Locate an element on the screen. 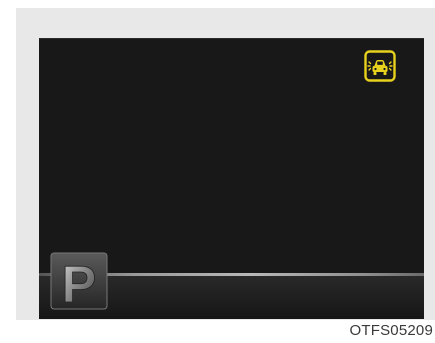 The image size is (435, 343). gear-label: P is located at coordinates (79, 283).